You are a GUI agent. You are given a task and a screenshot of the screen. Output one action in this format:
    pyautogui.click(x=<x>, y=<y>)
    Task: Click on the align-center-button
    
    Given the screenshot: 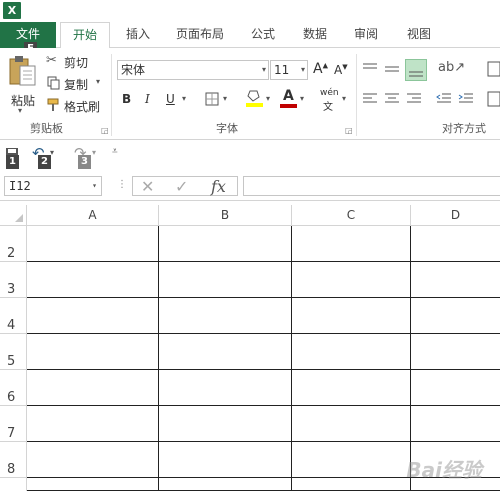 What is the action you would take?
    pyautogui.click(x=394, y=101)
    